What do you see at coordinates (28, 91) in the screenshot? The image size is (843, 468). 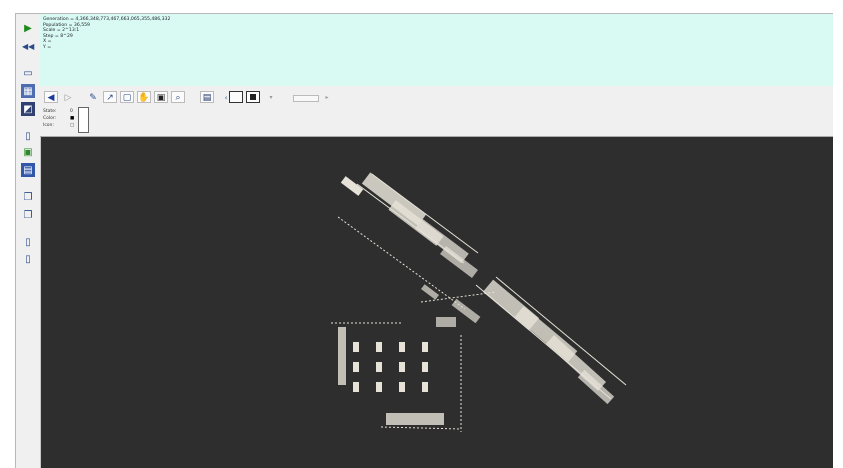 I see `grid-icon: ▦` at bounding box center [28, 91].